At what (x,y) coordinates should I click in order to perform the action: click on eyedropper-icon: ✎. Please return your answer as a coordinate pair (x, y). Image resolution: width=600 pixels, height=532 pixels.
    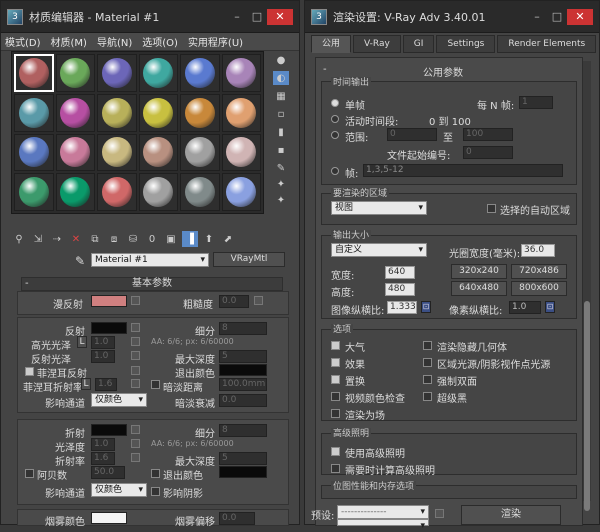
    Looking at the image, I should click on (80, 261).